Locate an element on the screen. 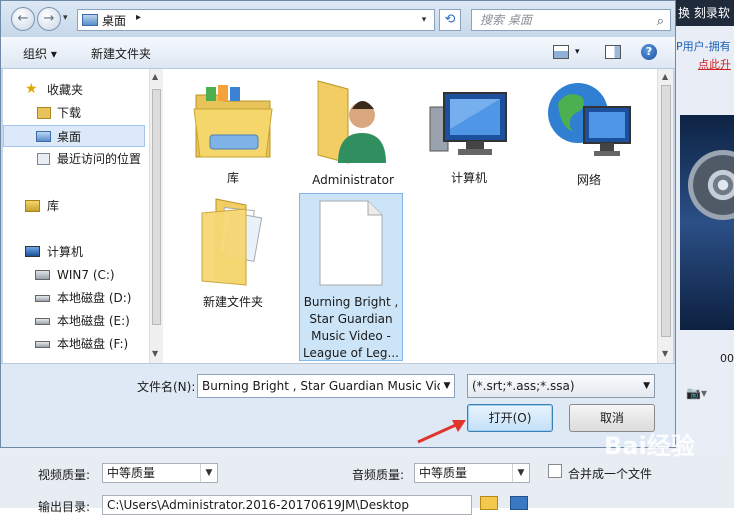 The width and height of the screenshot is (734, 515). recent-pages-dropdown: ▾ is located at coordinates (65, 18).